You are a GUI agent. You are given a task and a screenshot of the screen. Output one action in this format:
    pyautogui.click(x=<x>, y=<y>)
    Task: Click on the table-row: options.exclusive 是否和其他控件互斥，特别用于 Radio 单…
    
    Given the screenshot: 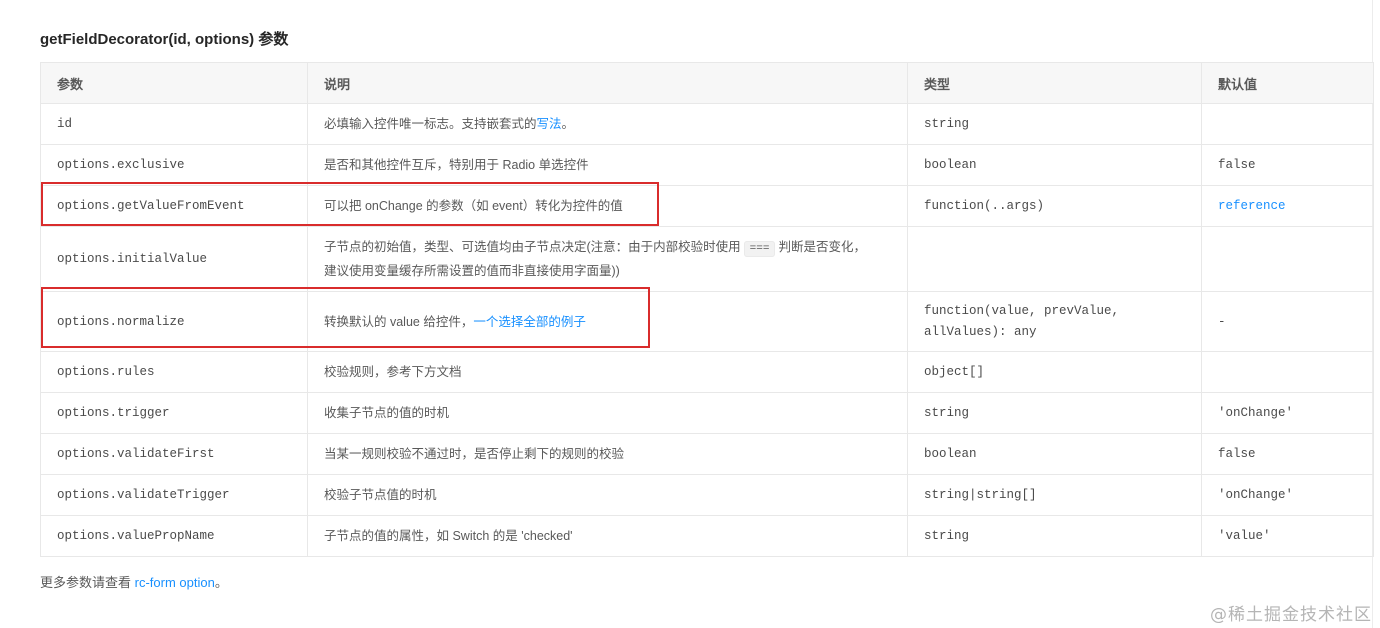 What is the action you would take?
    pyautogui.click(x=707, y=165)
    